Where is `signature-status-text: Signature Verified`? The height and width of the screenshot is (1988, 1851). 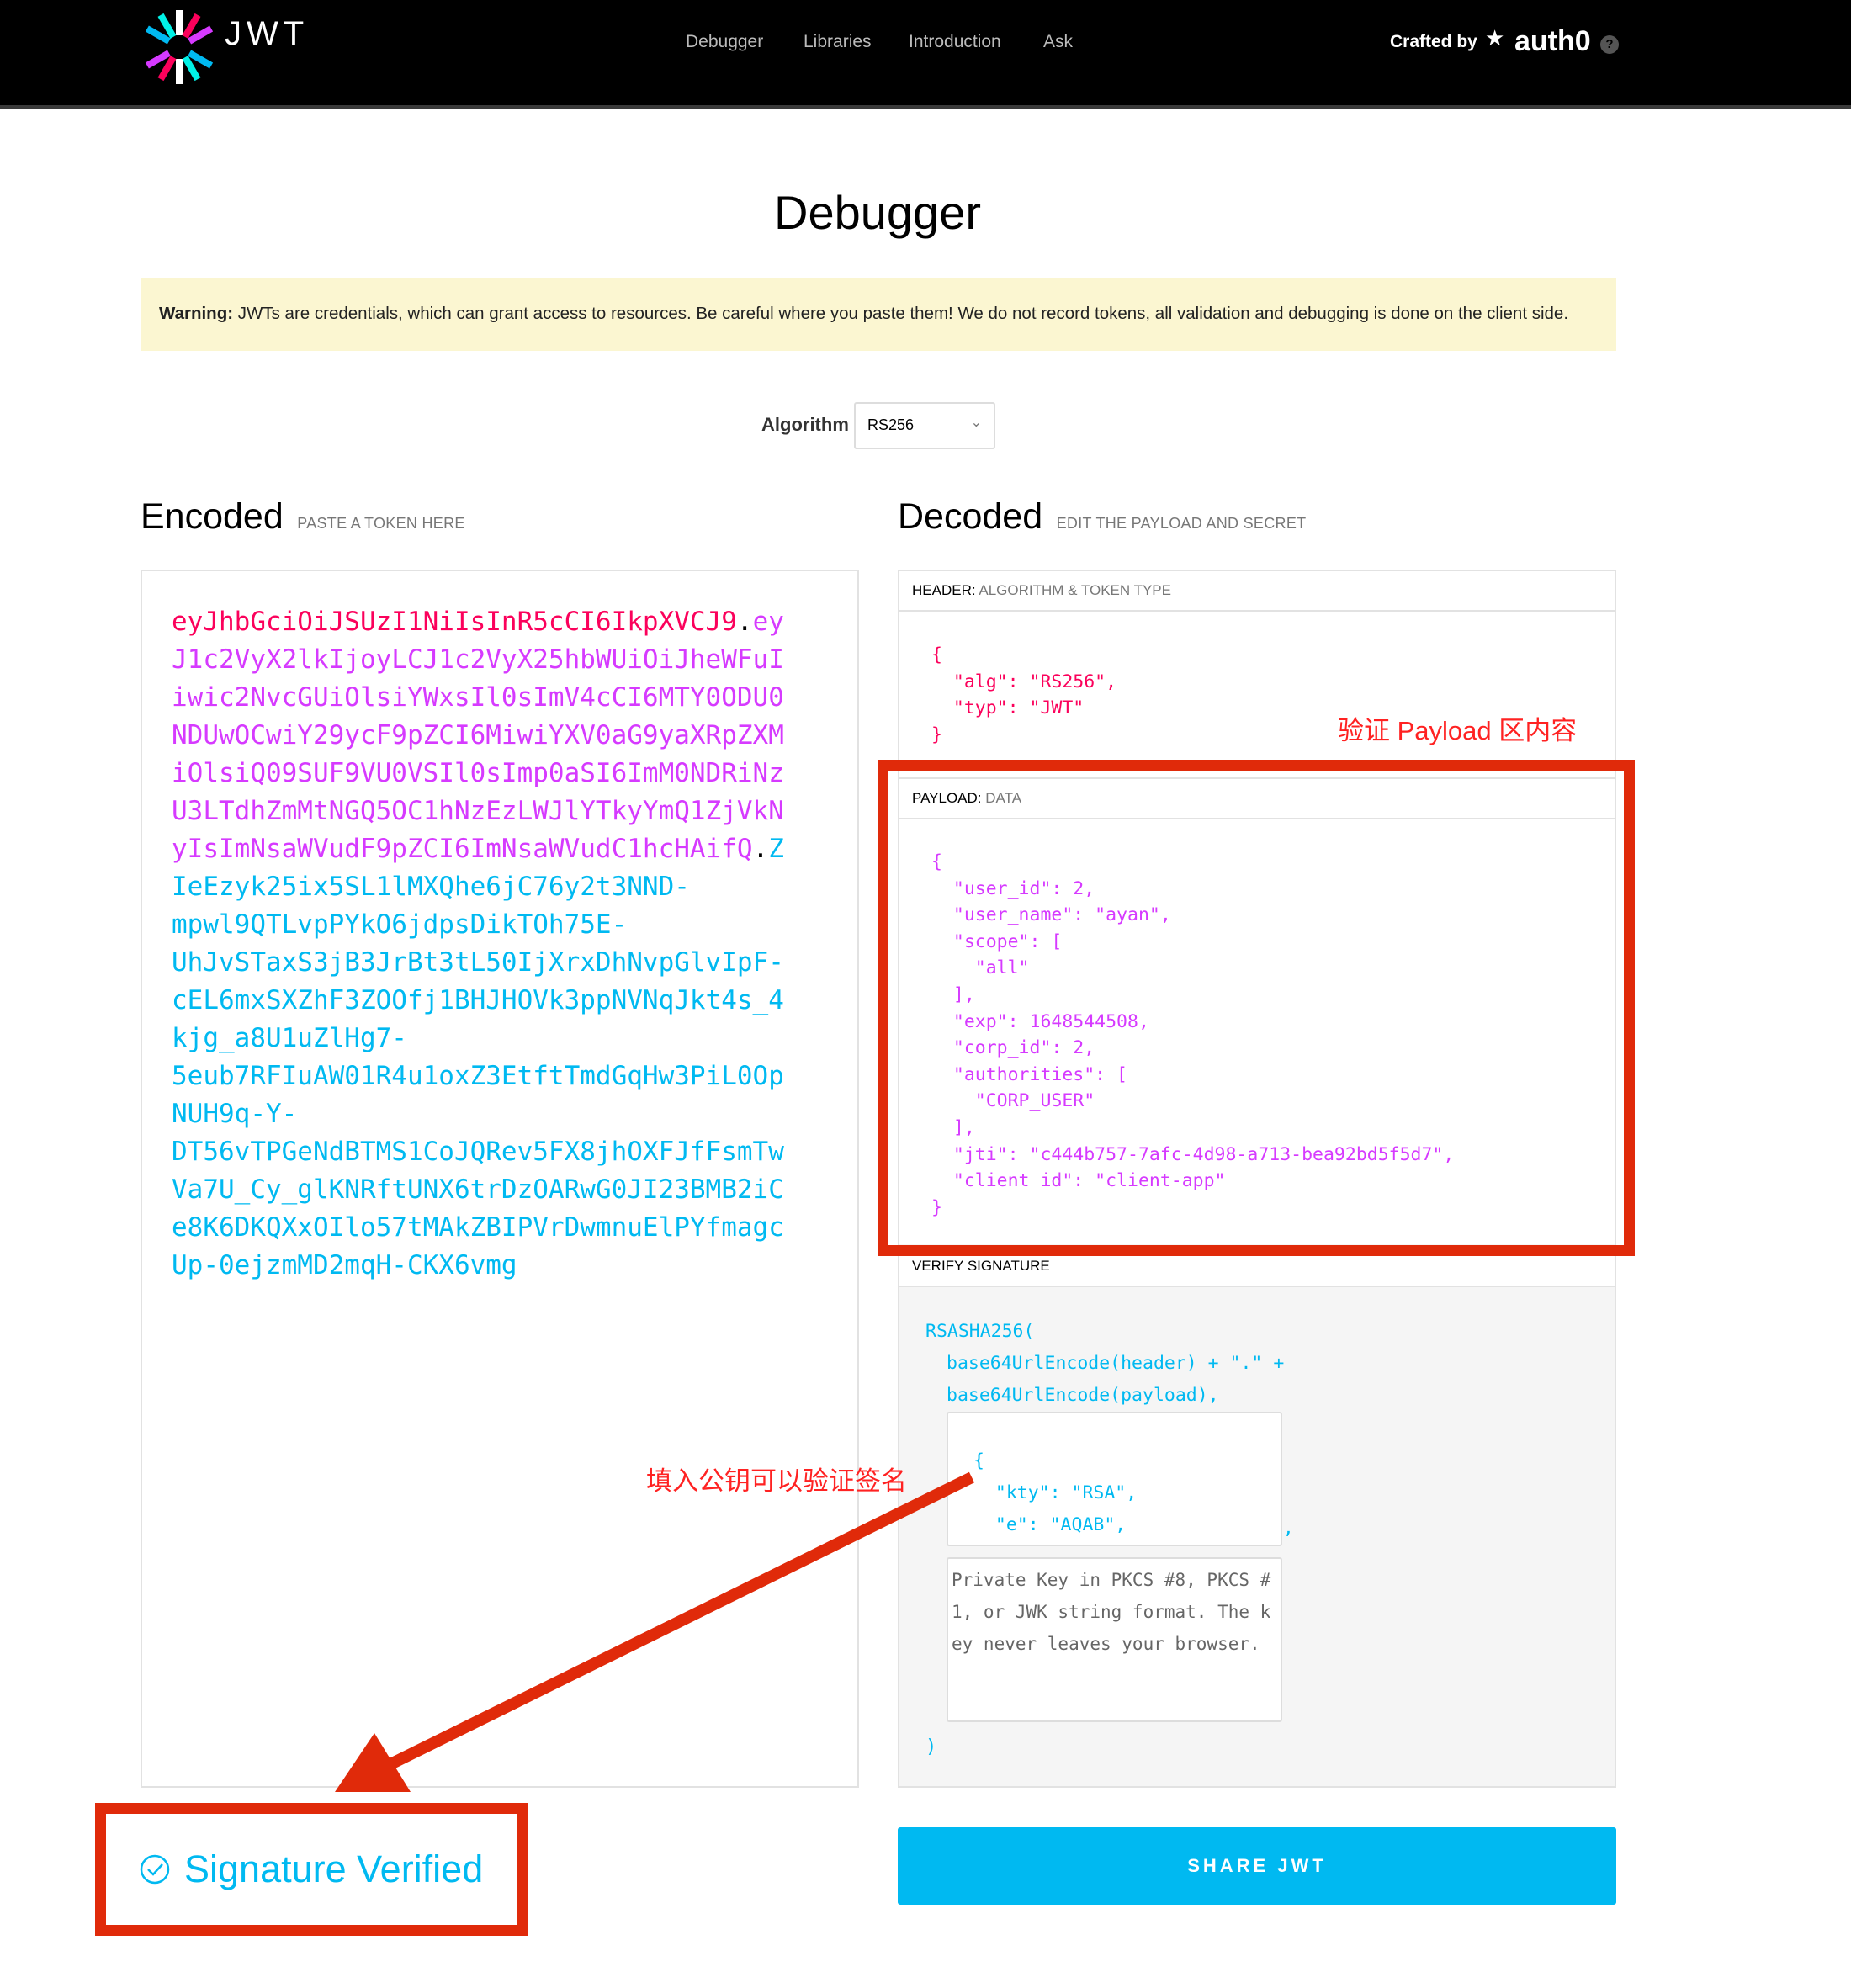 signature-status-text: Signature Verified is located at coordinates (334, 1869).